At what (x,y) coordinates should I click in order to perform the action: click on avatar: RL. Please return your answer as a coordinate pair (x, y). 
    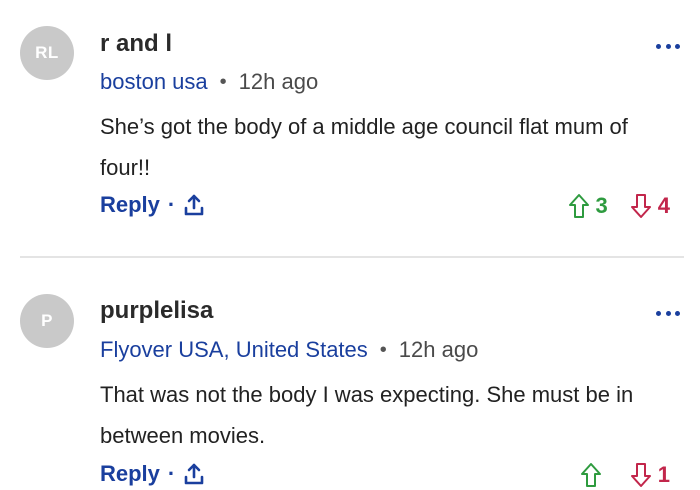
    Looking at the image, I should click on (47, 53).